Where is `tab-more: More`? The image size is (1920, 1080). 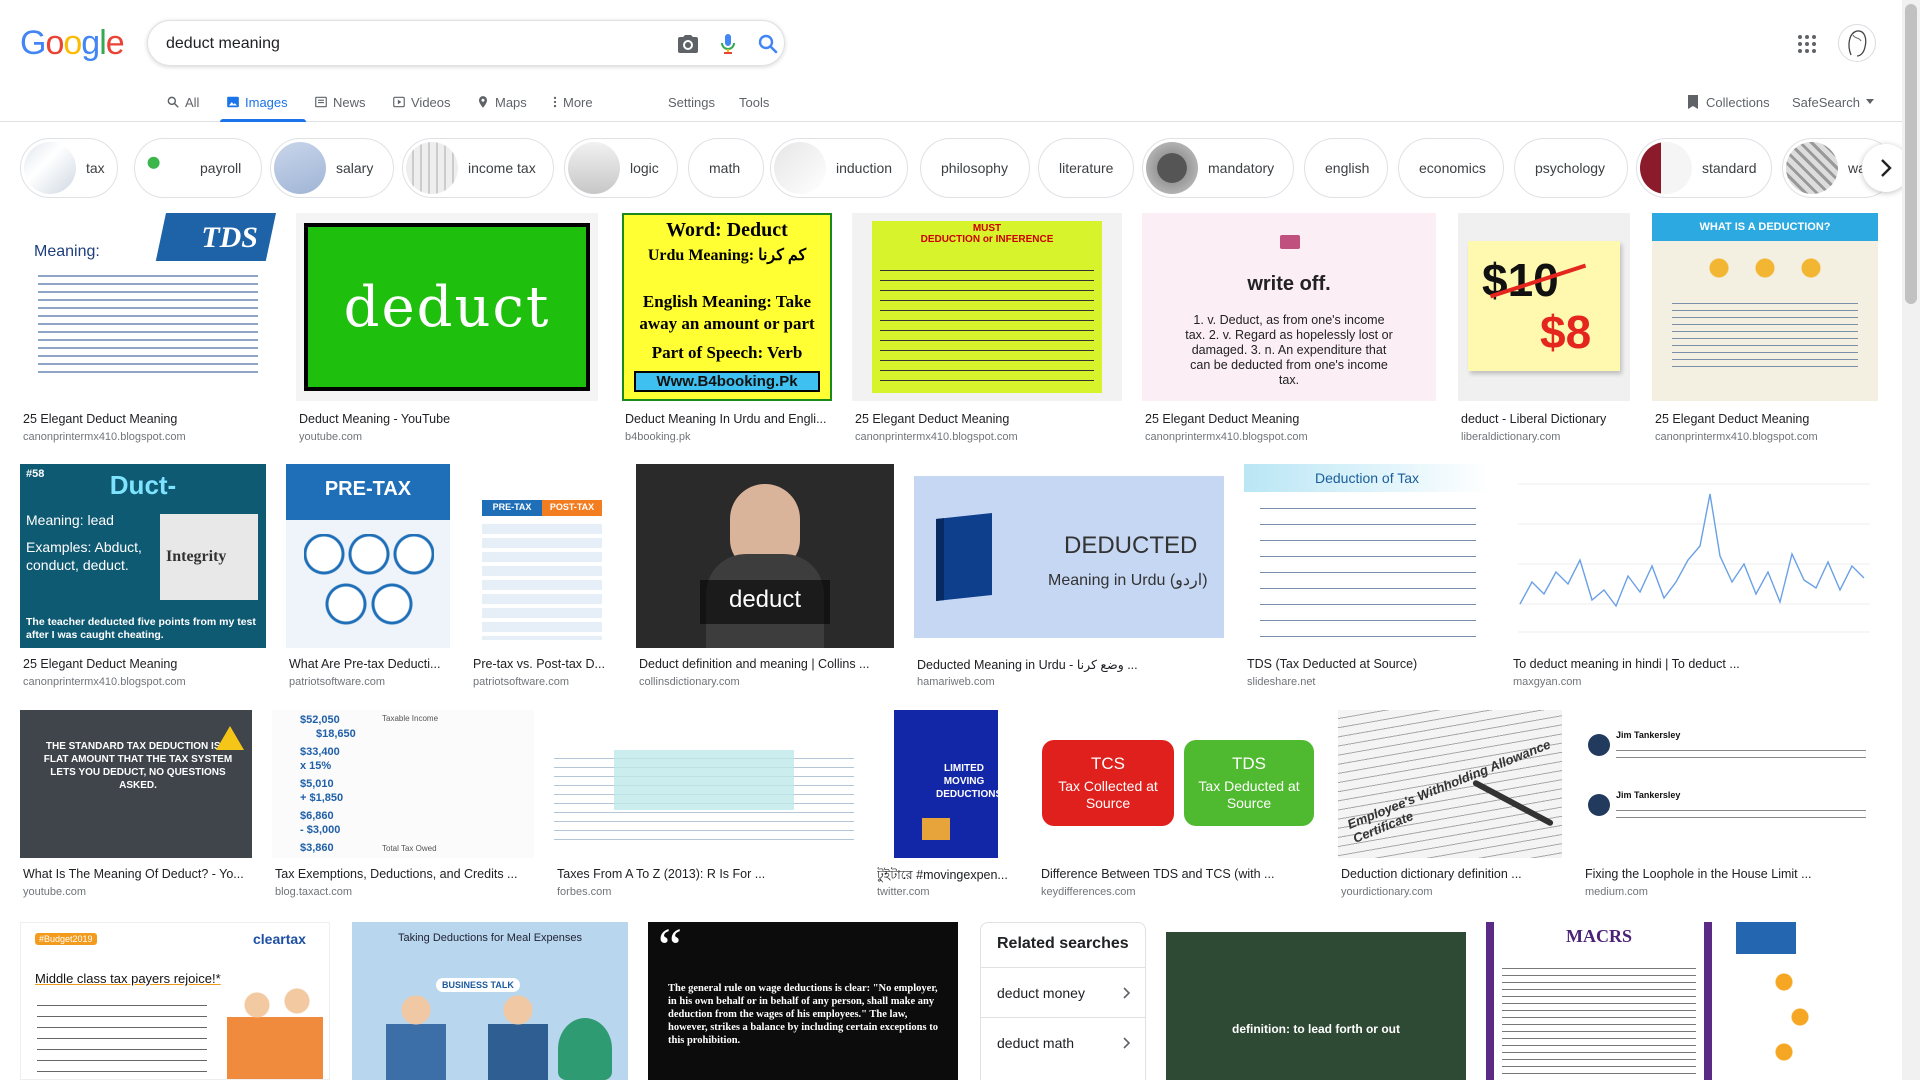 tab-more: More is located at coordinates (572, 102).